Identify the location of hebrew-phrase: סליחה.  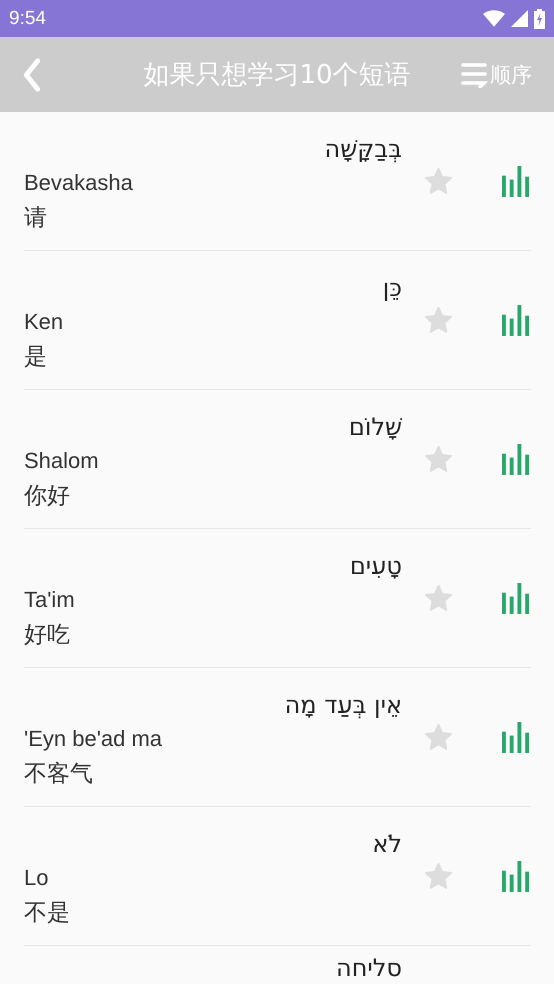
(368, 968).